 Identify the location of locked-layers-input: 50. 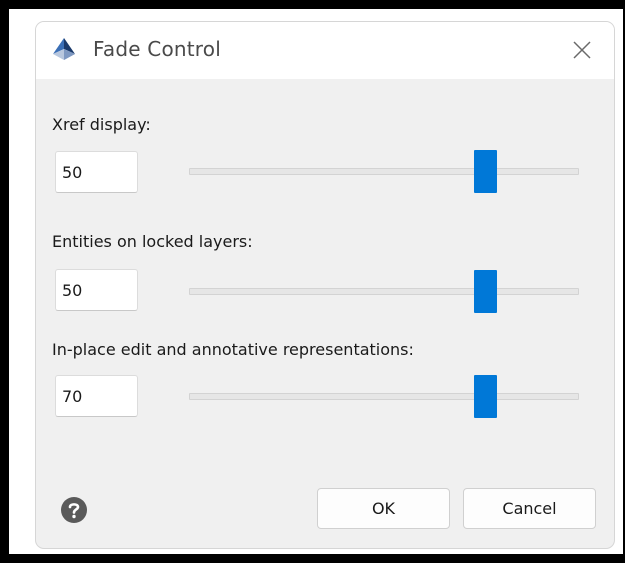
(96, 290).